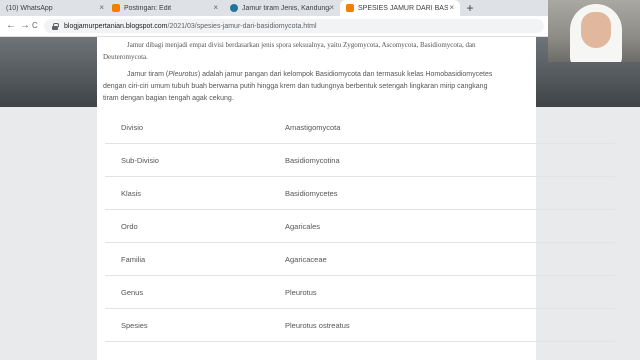  What do you see at coordinates (286, 8) in the screenshot?
I see `tab-title: Jamur tiram Jenis, Kandungan, M` at bounding box center [286, 8].